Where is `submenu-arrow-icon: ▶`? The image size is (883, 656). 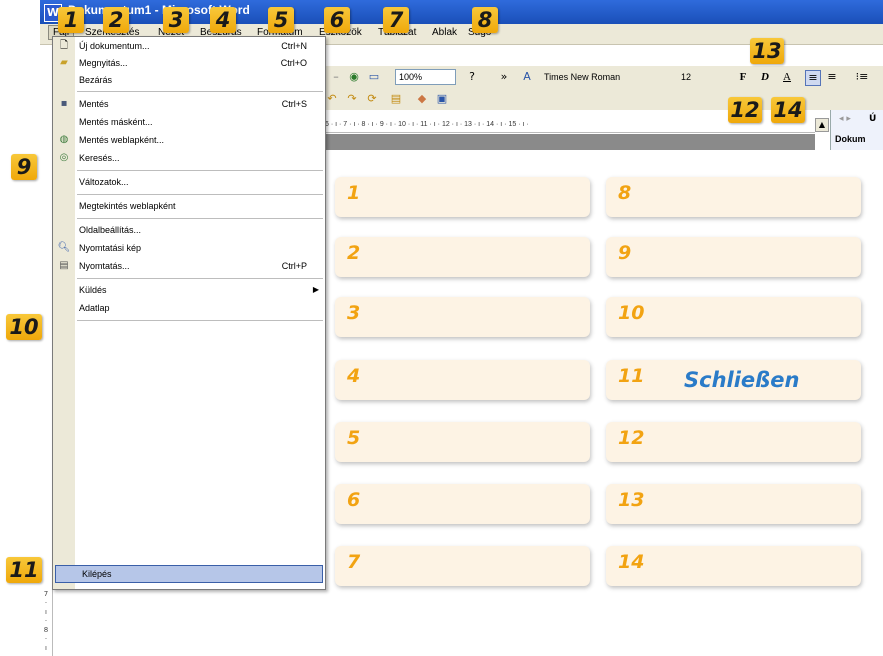
submenu-arrow-icon: ▶ is located at coordinates (315, 289).